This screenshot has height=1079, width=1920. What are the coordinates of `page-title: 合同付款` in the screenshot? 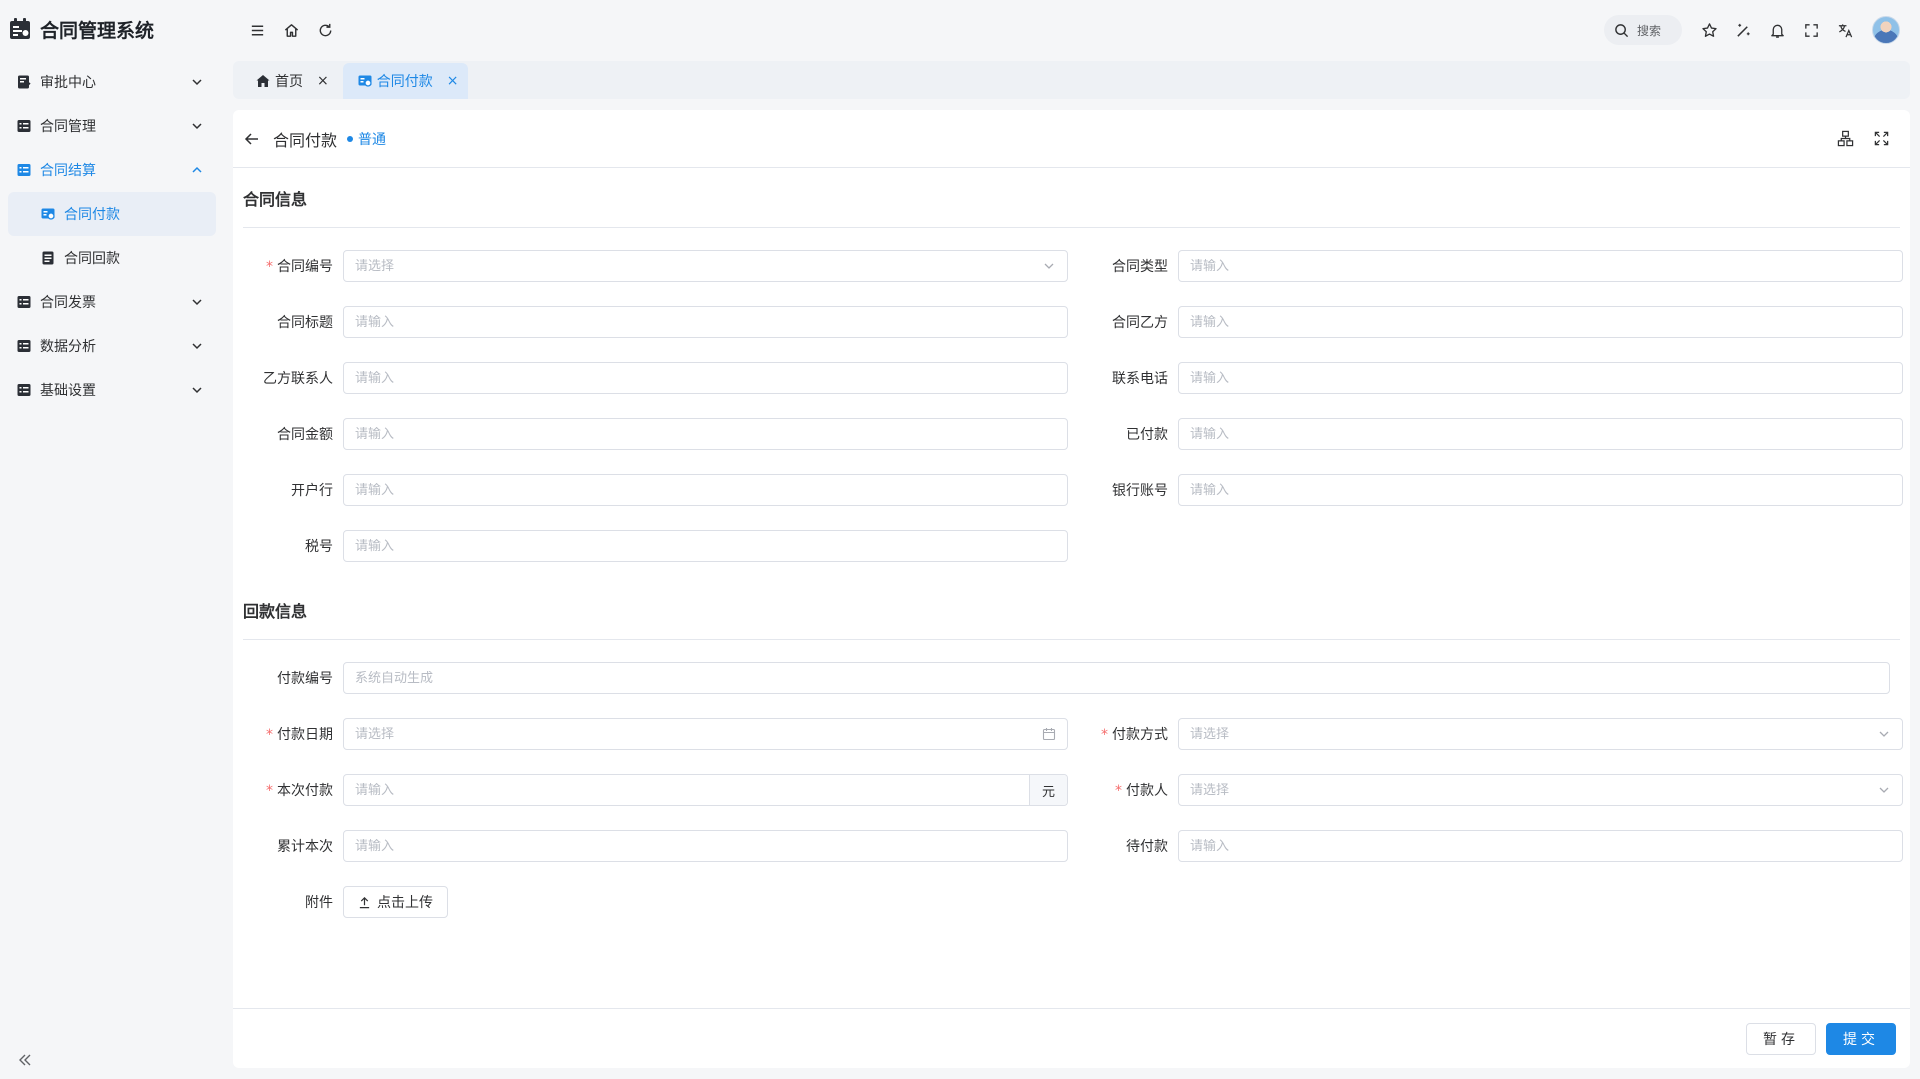 It's located at (305, 140).